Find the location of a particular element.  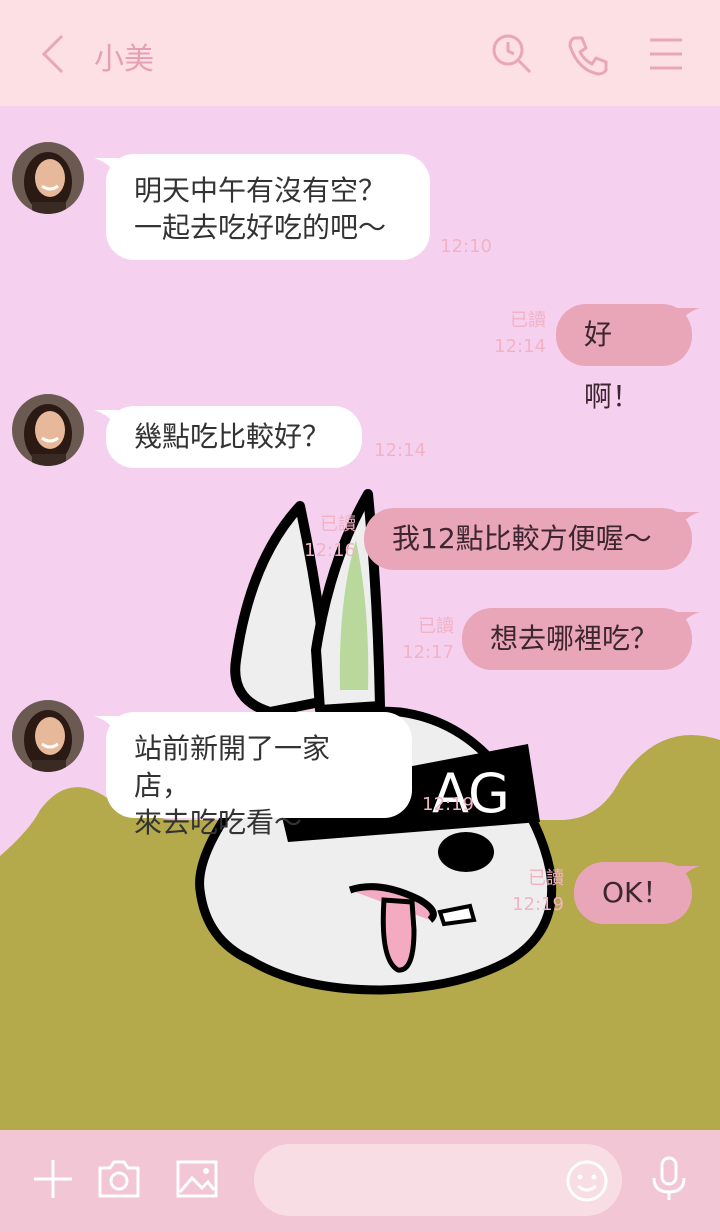

chevron-left-icon is located at coordinates (54, 54).